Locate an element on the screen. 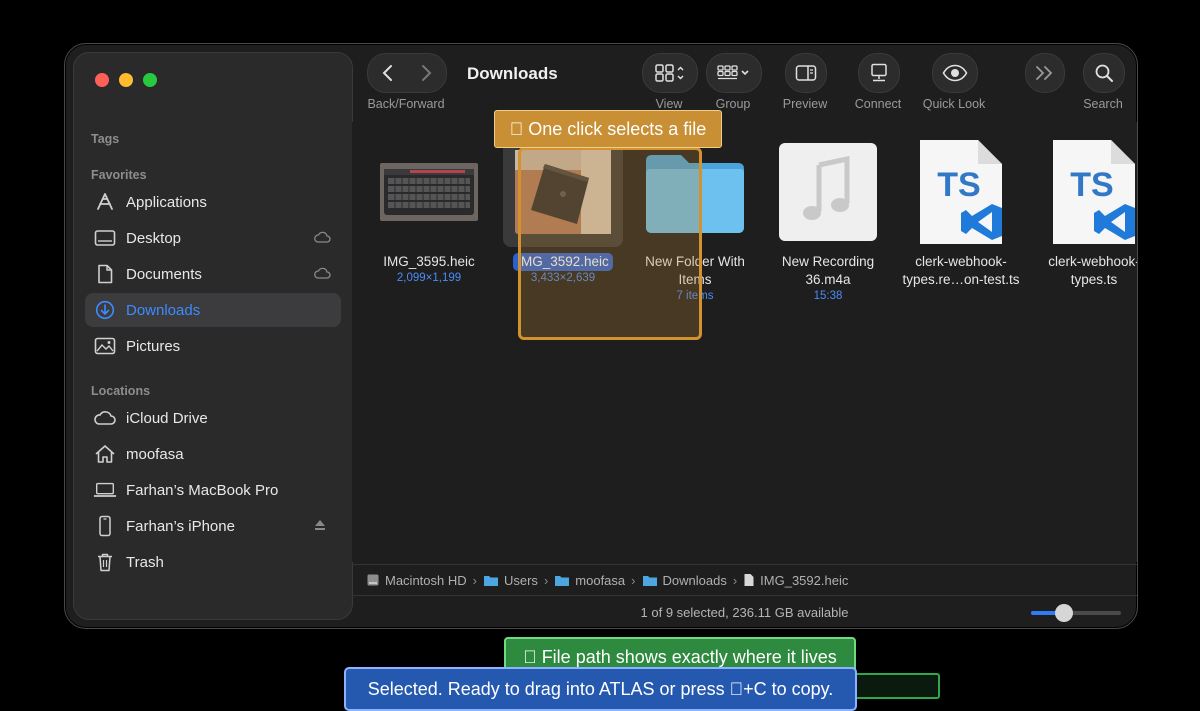 The width and height of the screenshot is (1200, 711). preview-label: Preview is located at coordinates (805, 104).